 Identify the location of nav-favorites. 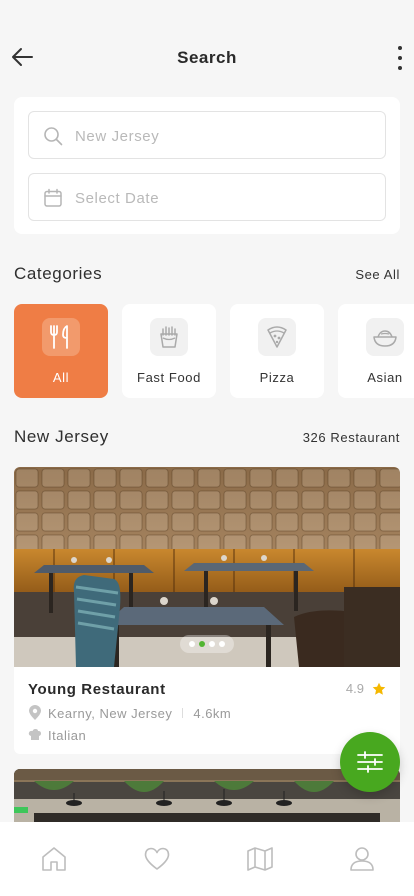
(157, 859).